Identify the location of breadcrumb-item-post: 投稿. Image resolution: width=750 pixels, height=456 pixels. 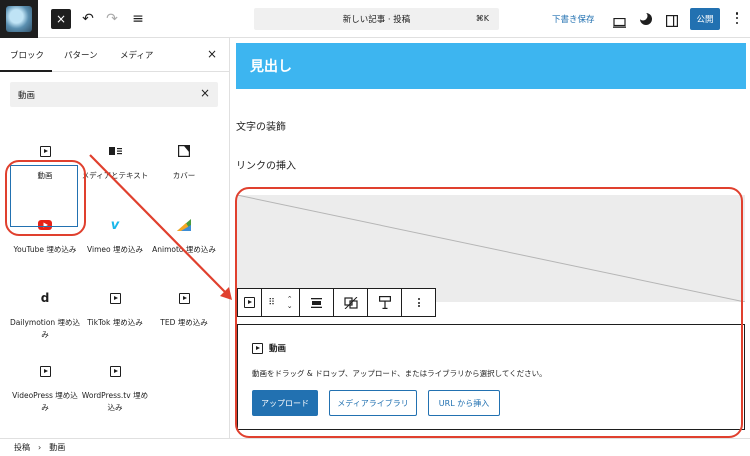
(22, 447).